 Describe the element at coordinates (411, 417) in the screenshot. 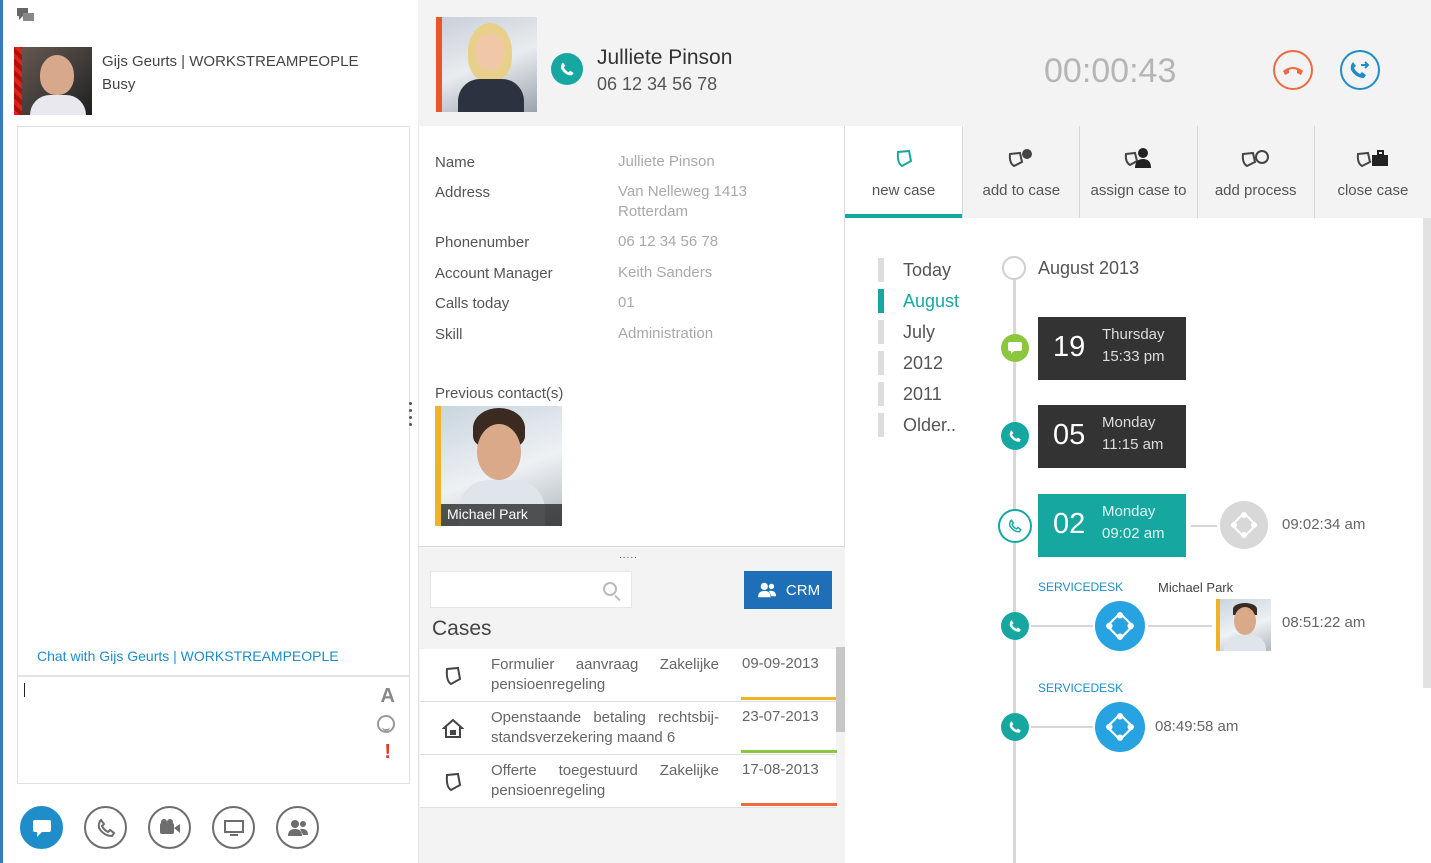

I see `pane-splitter-handle` at that location.